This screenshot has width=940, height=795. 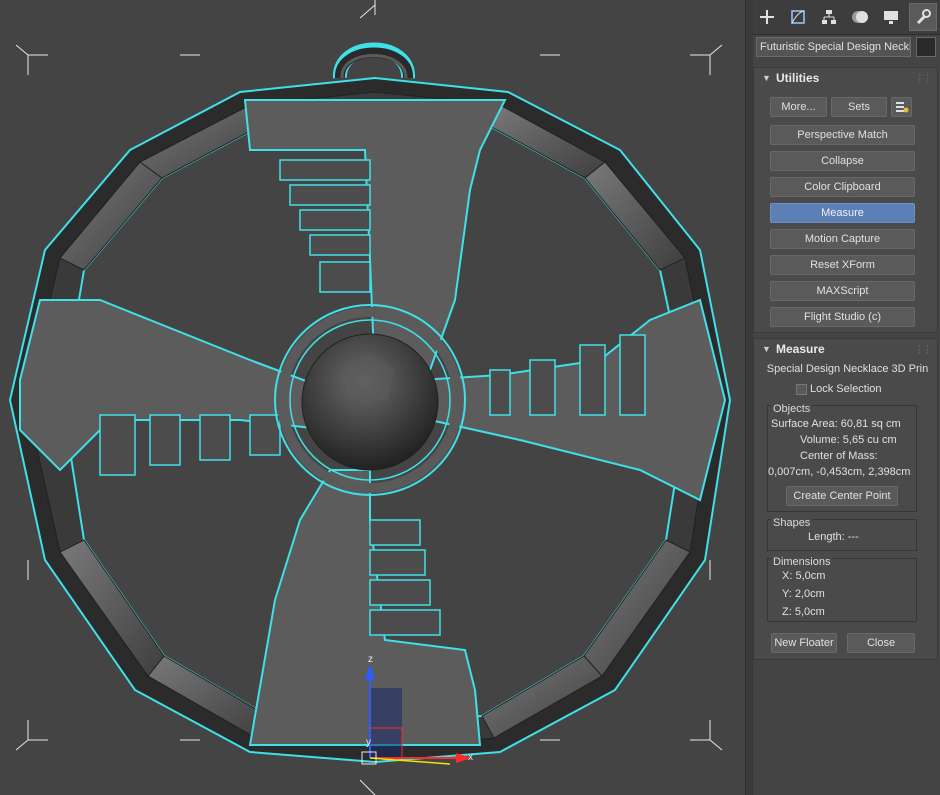 I want to click on flight-studio-button: Flight Studio (c), so click(x=842, y=317).